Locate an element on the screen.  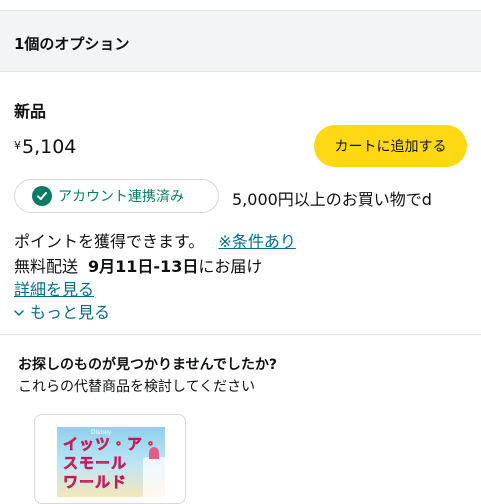
options-header: 1個のオプション is located at coordinates (240, 41).